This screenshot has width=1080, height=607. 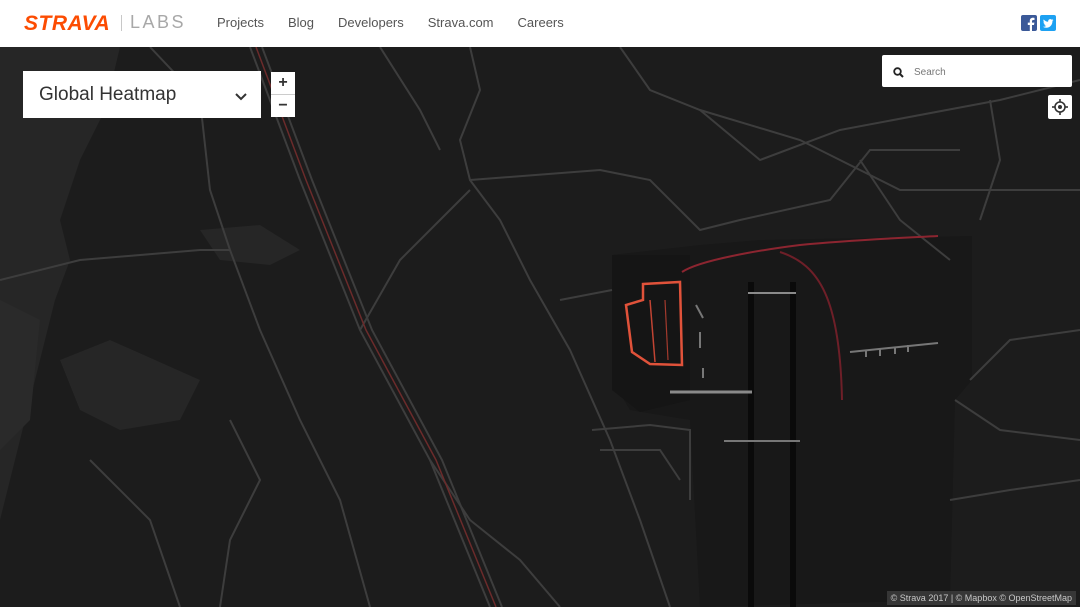 What do you see at coordinates (67, 24) in the screenshot?
I see `strava-logo: STRAVA` at bounding box center [67, 24].